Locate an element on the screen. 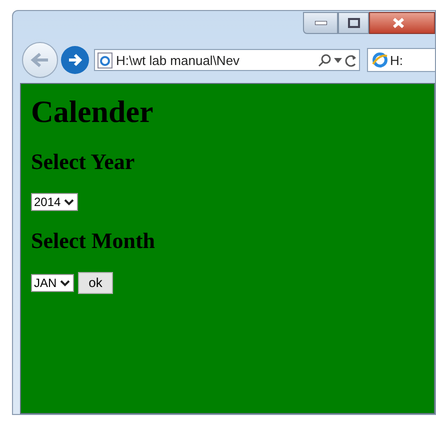 Image resolution: width=436 pixels, height=421 pixels. forward-arrow-icon is located at coordinates (75, 60).